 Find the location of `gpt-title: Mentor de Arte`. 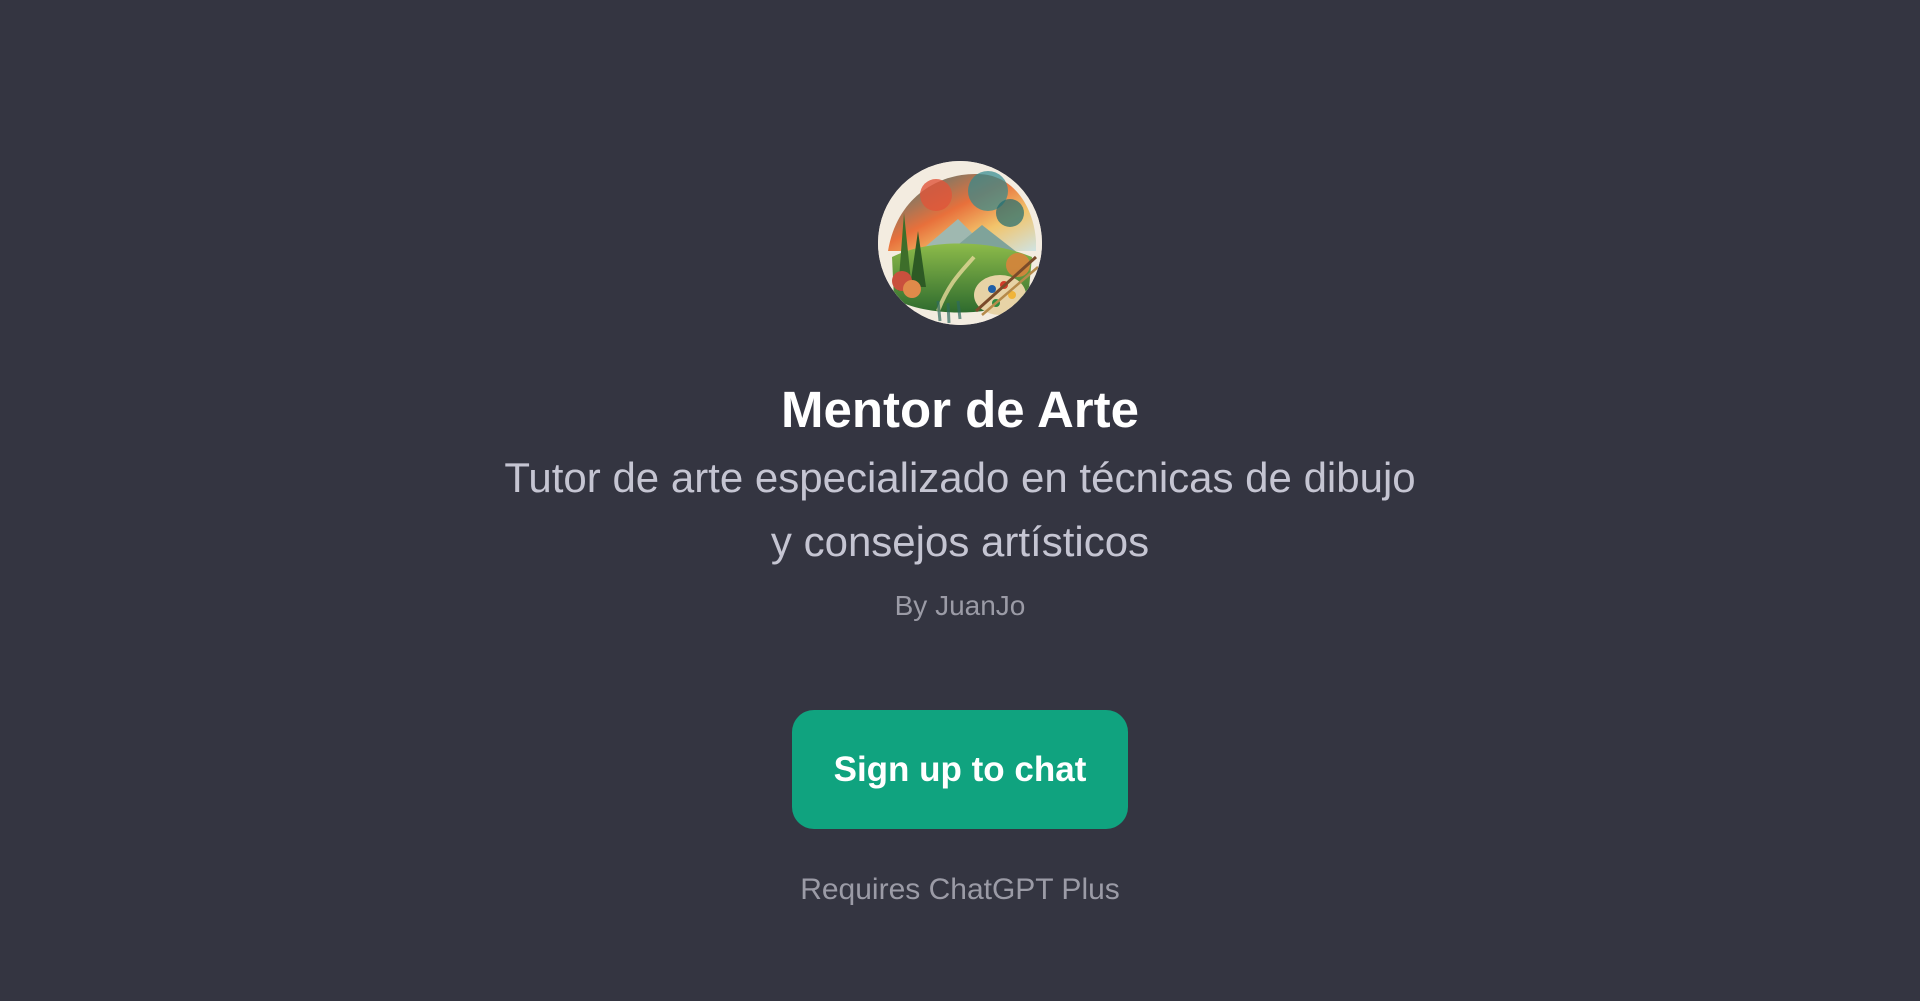

gpt-title: Mentor de Arte is located at coordinates (960, 409).